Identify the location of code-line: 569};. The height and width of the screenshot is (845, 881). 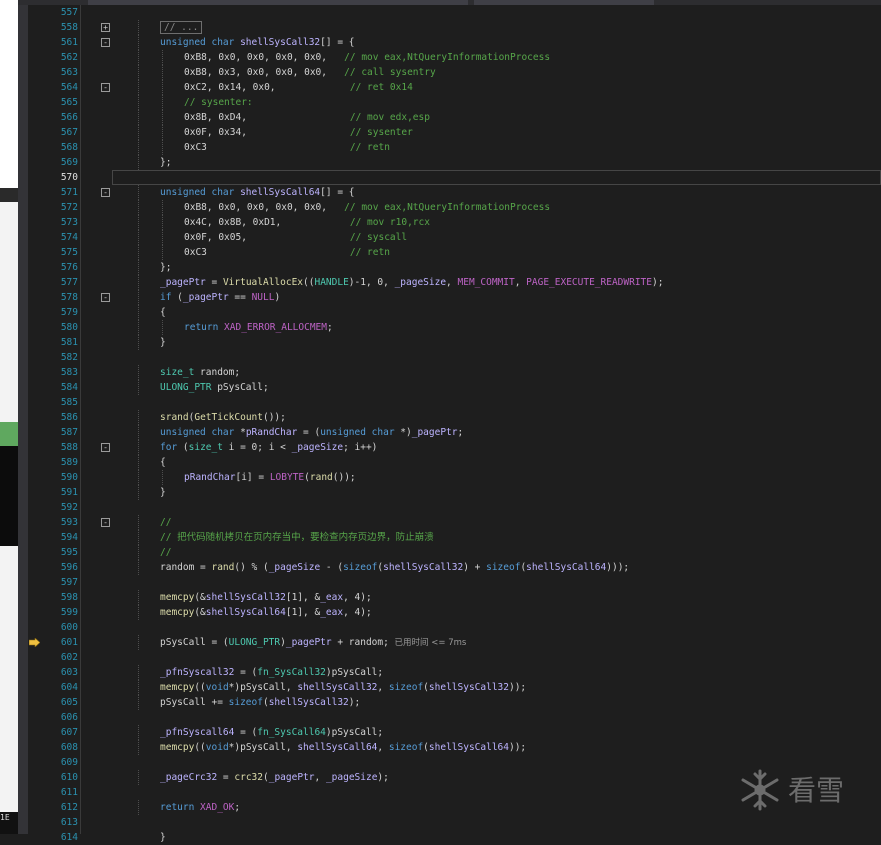
(471, 162).